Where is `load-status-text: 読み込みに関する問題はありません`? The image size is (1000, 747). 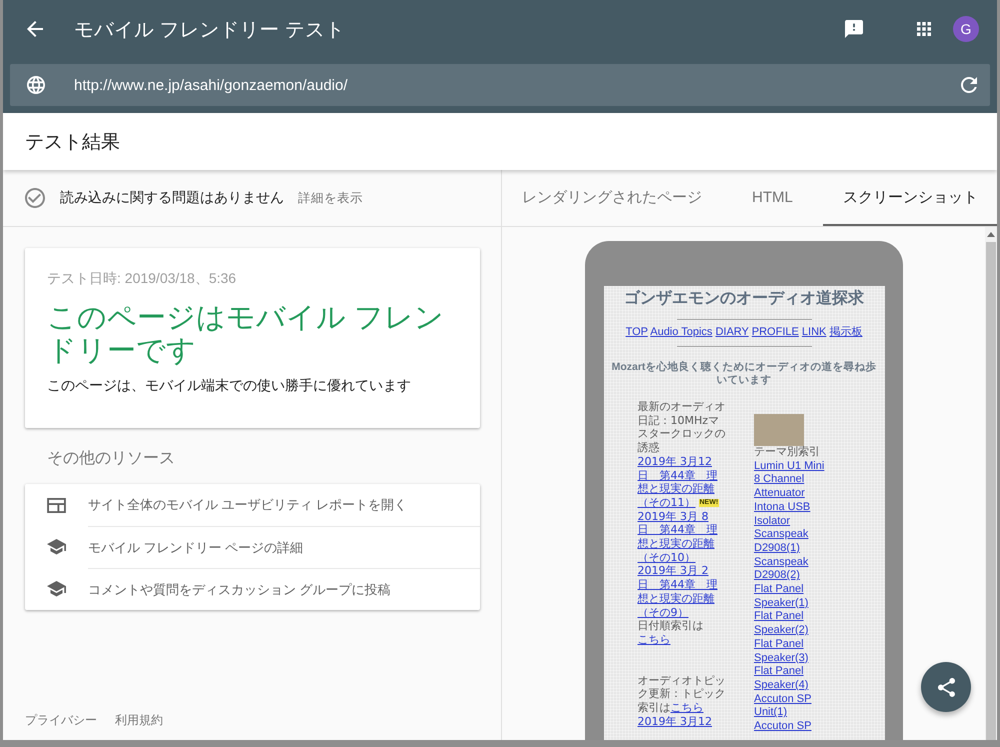
load-status-text: 読み込みに関する問題はありません is located at coordinates (172, 198).